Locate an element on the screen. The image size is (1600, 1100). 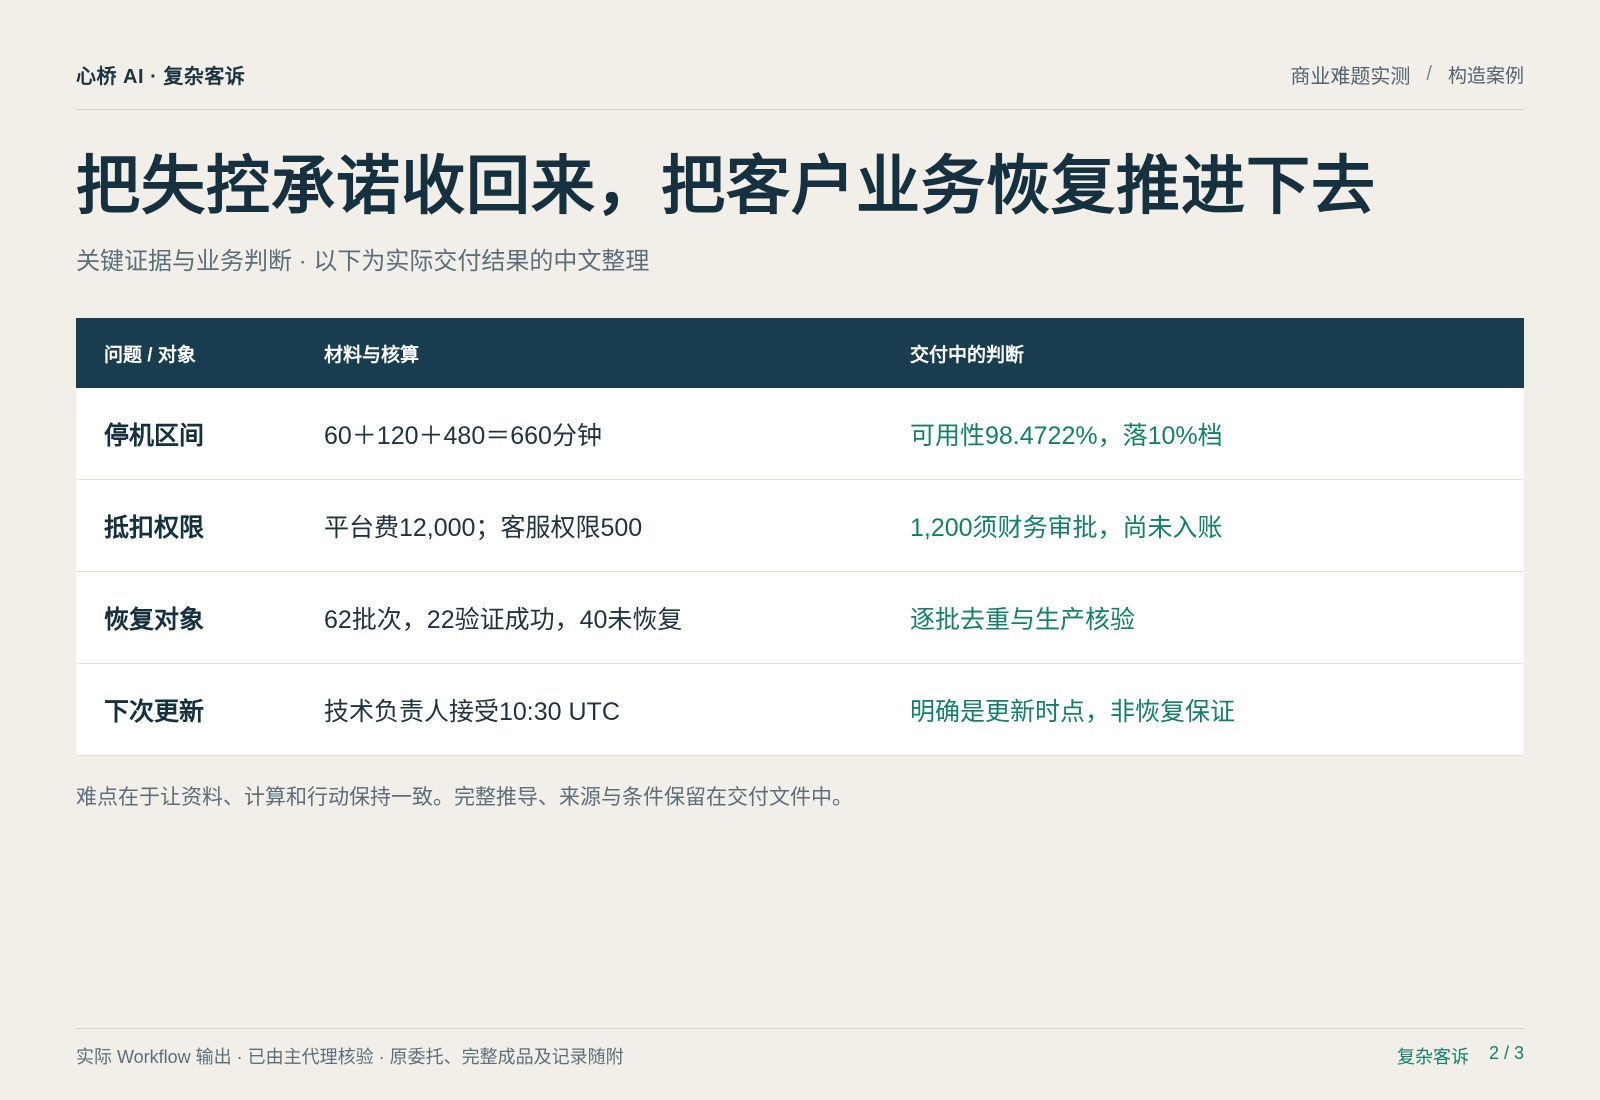
row-judgement: 1,200须财务审批，尚未入账 is located at coordinates (1066, 527).